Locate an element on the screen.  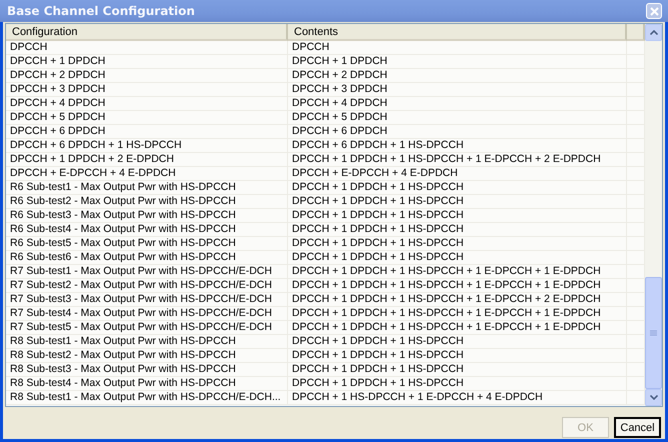
scroll-down-button is located at coordinates (653, 397).